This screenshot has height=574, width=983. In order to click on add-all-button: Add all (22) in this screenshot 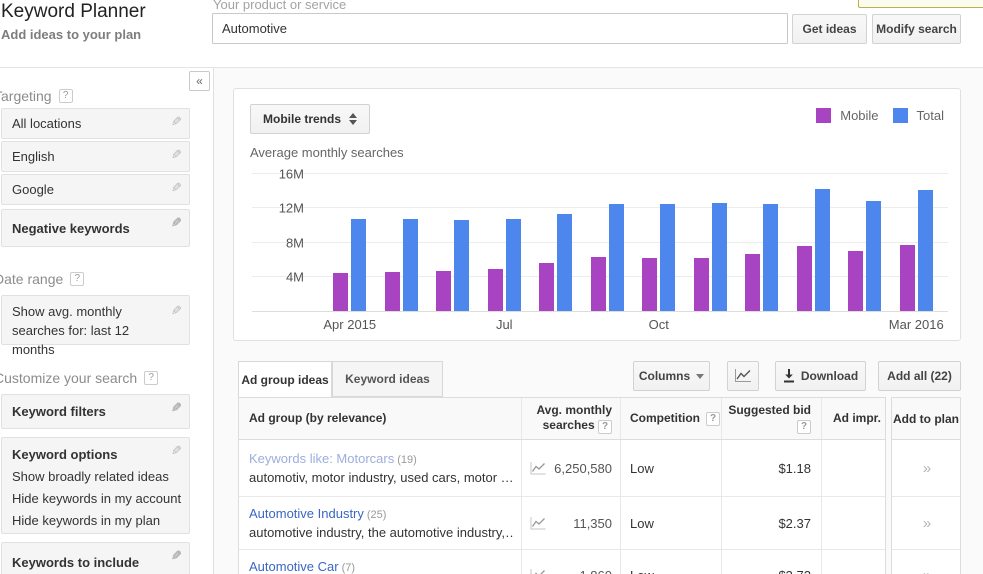, I will do `click(919, 376)`.